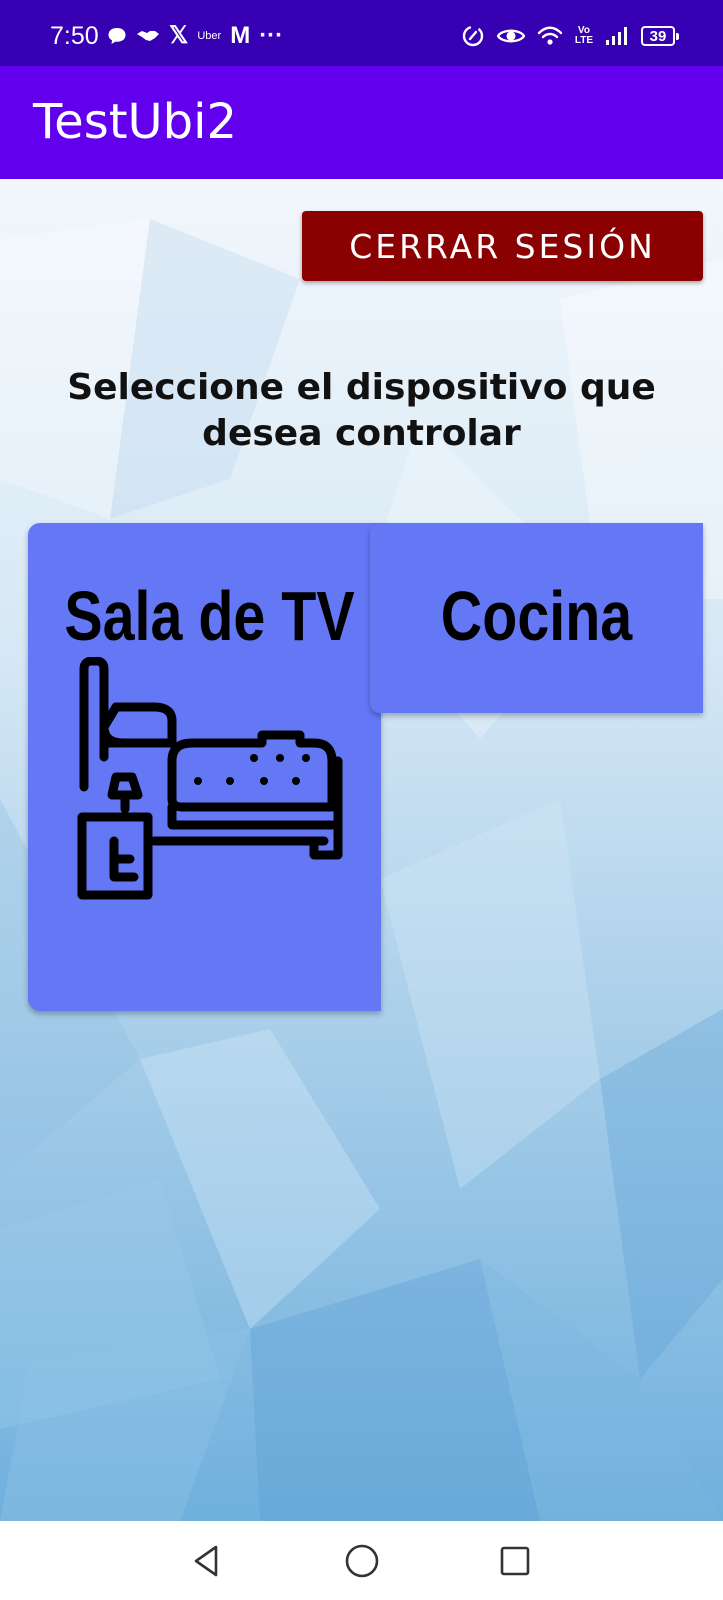 The image size is (723, 1600). What do you see at coordinates (583, 40) in the screenshot?
I see `volte-bottom: LTE` at bounding box center [583, 40].